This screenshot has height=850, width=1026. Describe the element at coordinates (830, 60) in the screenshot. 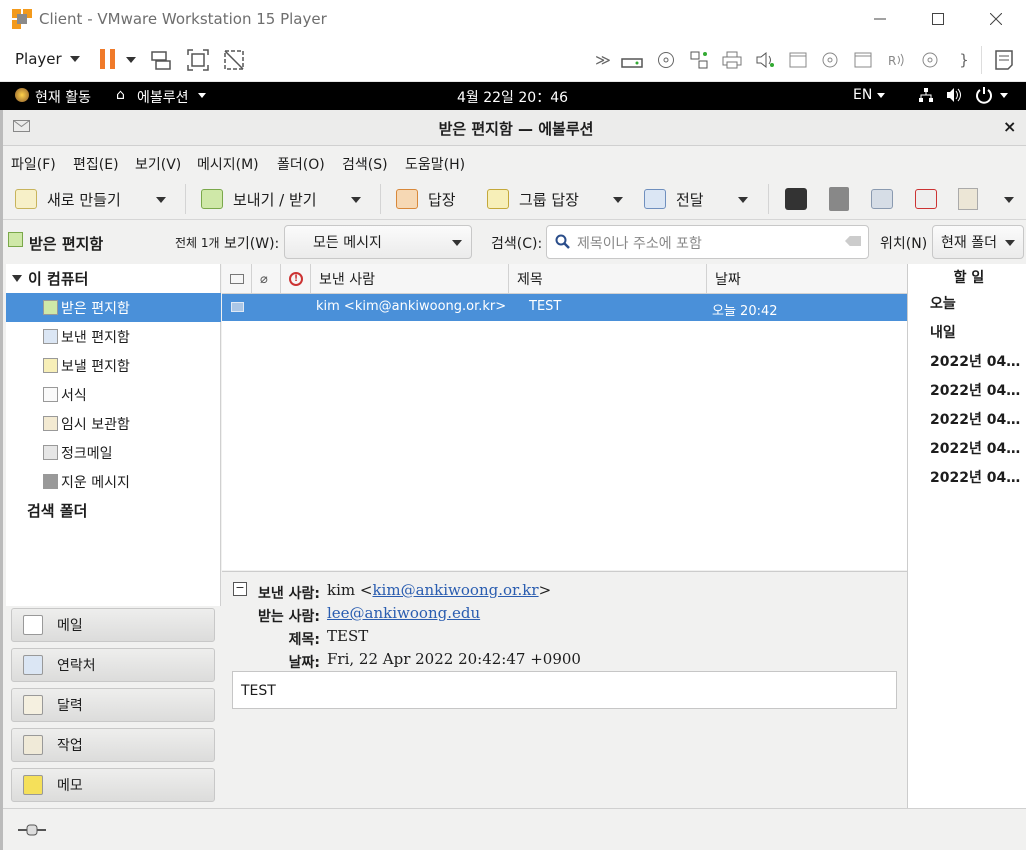

I see `cd2-icon` at that location.